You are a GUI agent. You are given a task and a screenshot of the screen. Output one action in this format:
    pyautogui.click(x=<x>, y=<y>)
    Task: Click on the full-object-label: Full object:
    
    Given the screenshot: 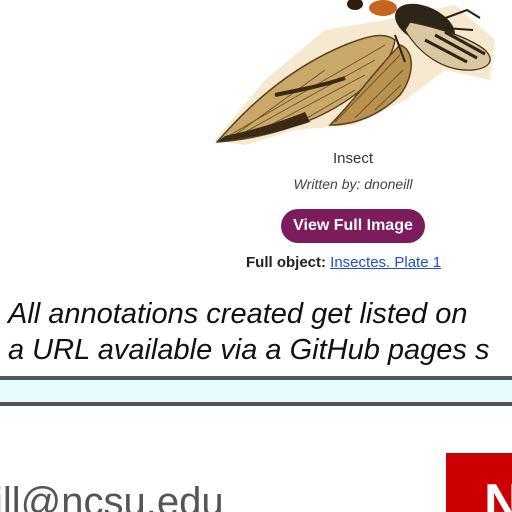 What is the action you would take?
    pyautogui.click(x=286, y=262)
    